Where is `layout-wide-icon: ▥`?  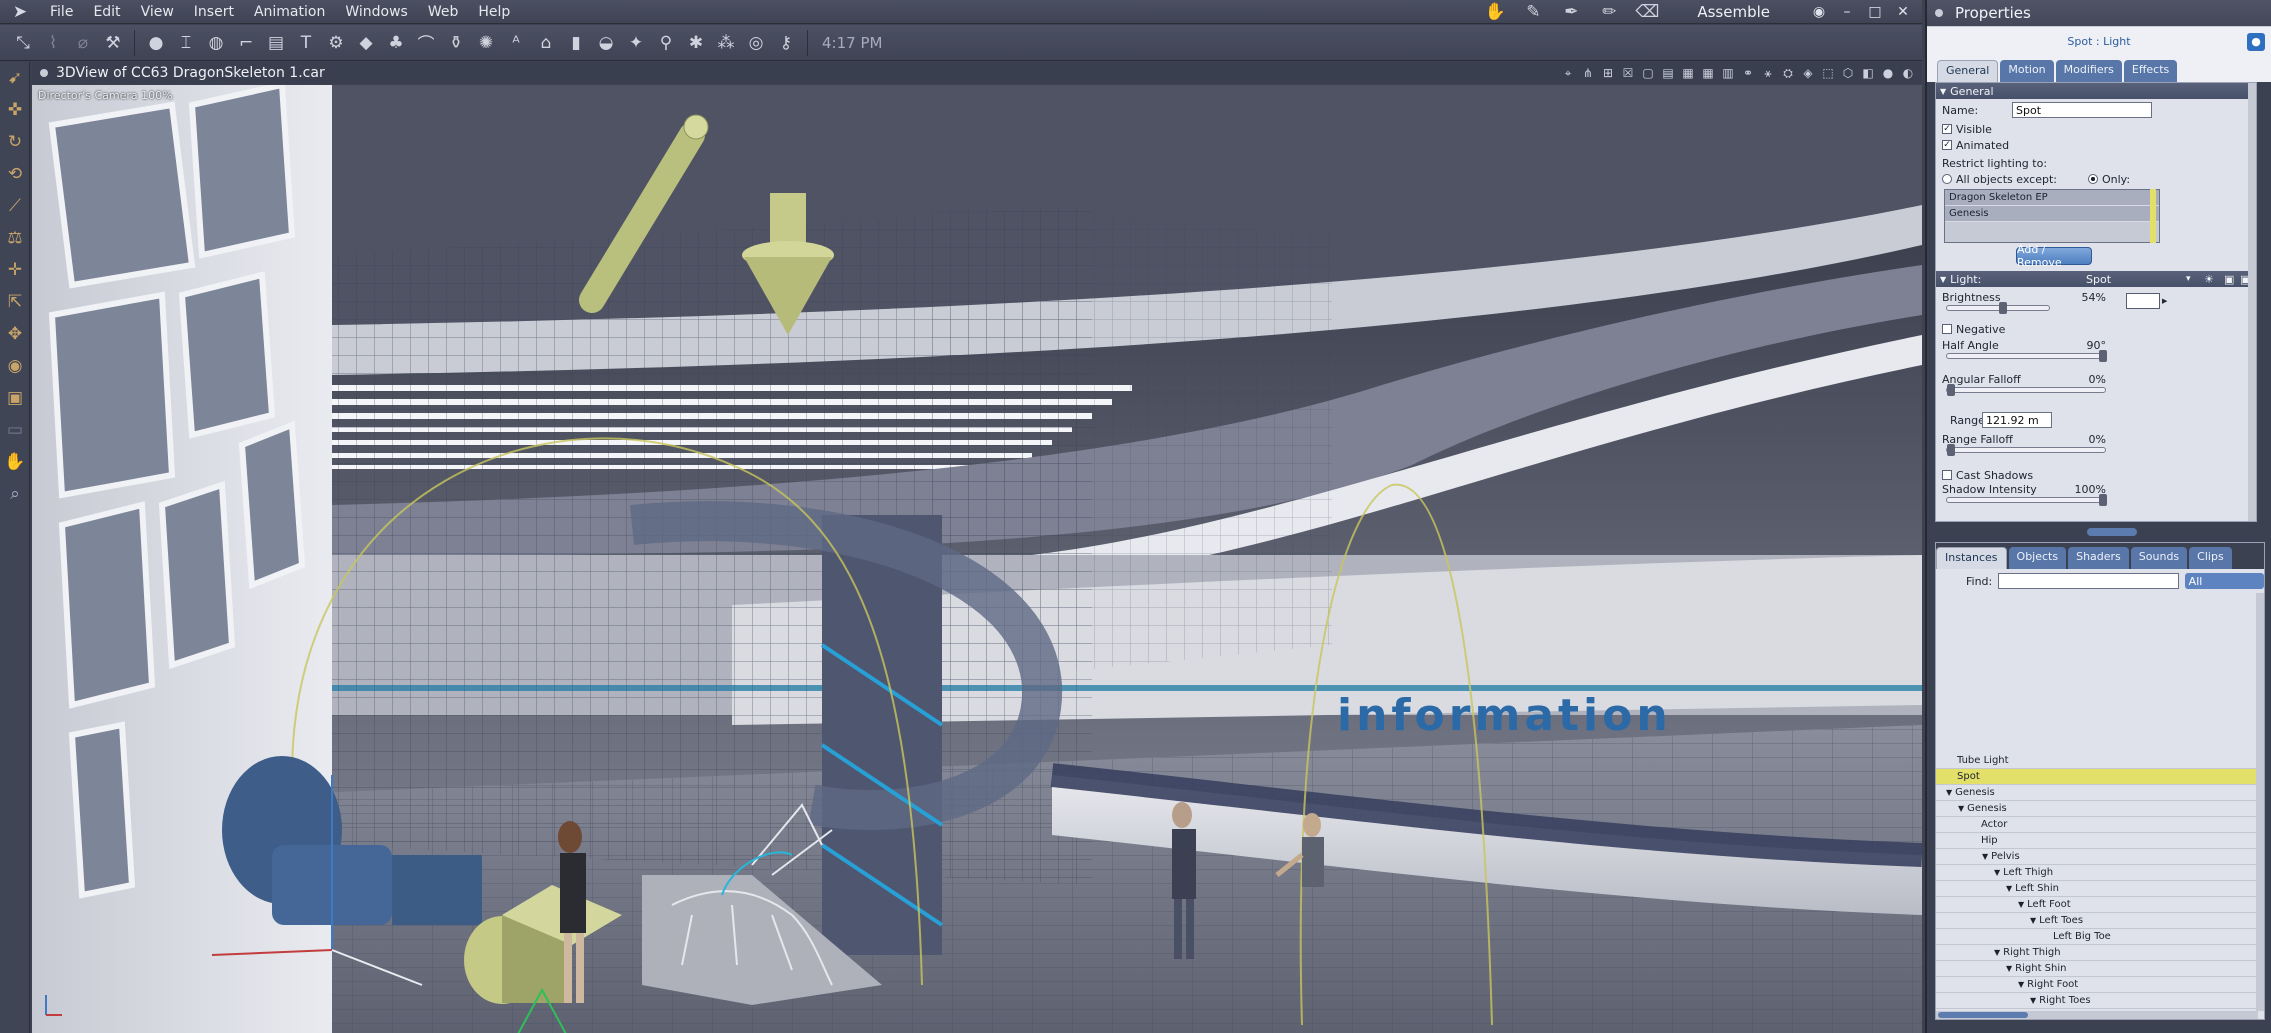
layout-wide-icon: ▥ is located at coordinates (1728, 73).